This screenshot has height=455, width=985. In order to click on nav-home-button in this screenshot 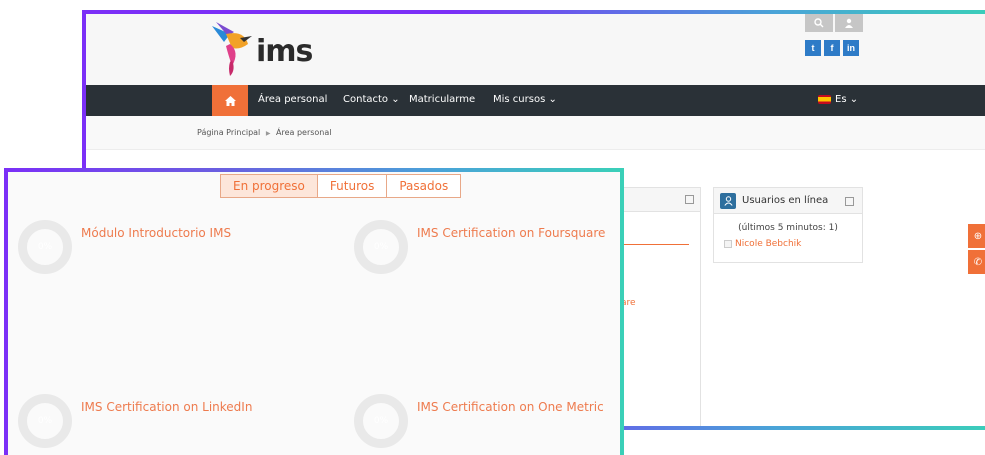, I will do `click(230, 100)`.